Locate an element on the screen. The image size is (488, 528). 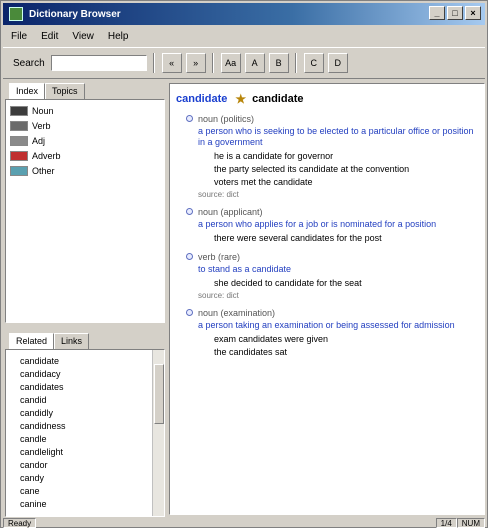
window-controls: _ □ × is located at coordinates (455, 13).